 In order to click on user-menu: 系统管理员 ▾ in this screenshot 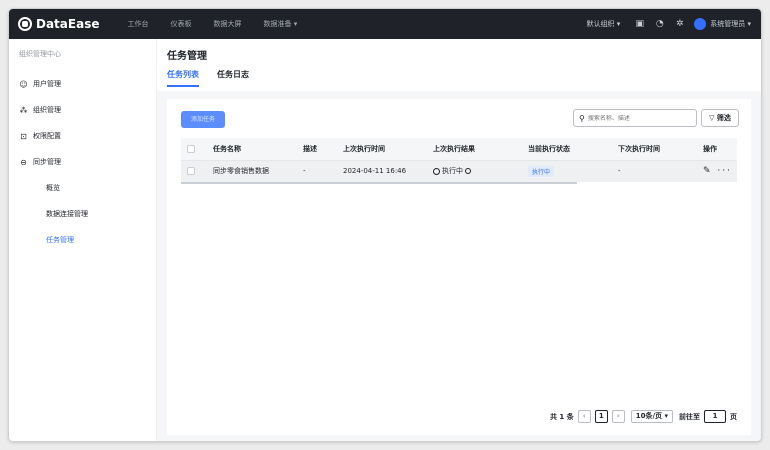, I will do `click(730, 24)`.